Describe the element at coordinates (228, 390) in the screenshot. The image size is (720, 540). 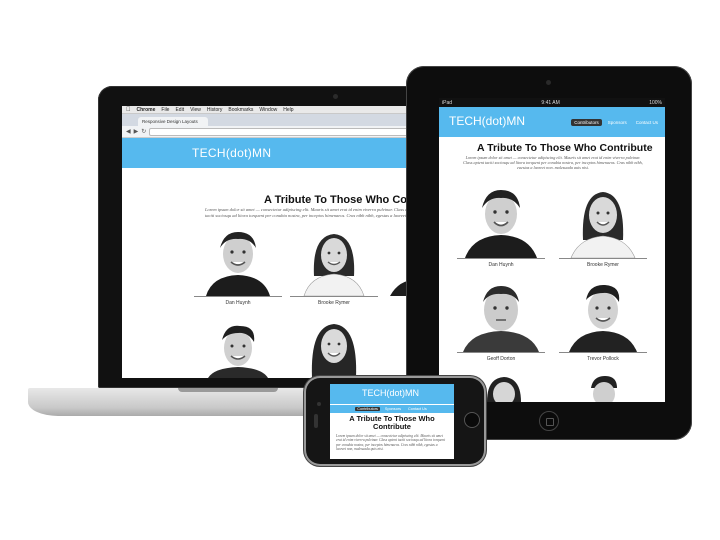
I see `laptop-hinge` at that location.